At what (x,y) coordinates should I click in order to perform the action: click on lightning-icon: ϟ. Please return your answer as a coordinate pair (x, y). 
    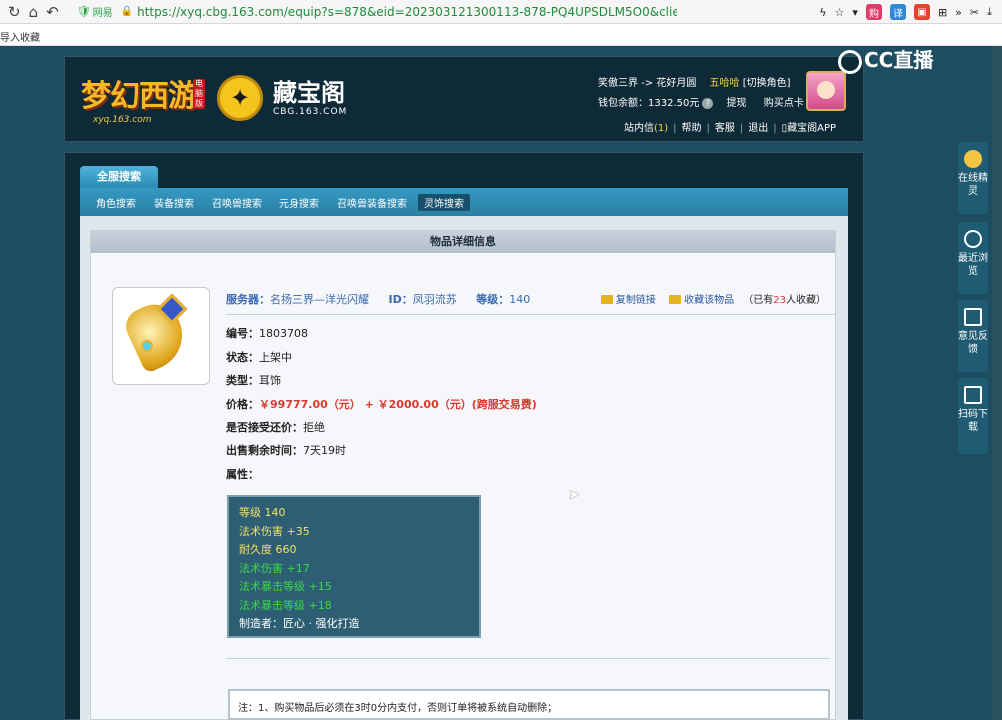
    Looking at the image, I should click on (822, 12).